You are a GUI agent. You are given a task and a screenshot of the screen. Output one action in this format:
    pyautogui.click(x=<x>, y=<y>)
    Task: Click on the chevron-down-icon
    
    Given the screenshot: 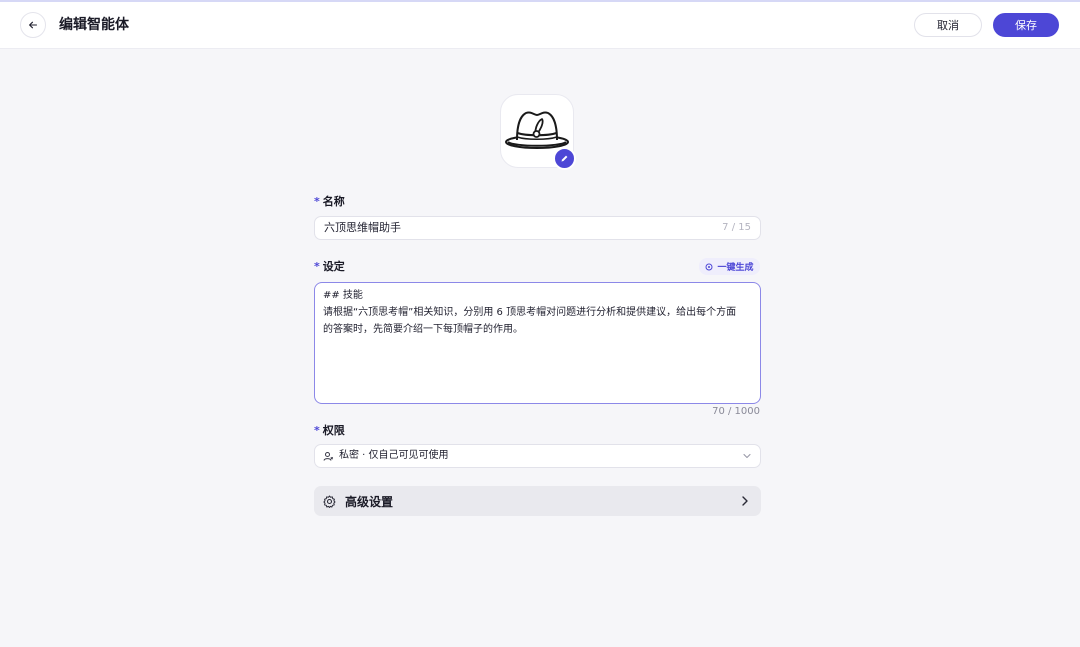 What is the action you would take?
    pyautogui.click(x=747, y=456)
    